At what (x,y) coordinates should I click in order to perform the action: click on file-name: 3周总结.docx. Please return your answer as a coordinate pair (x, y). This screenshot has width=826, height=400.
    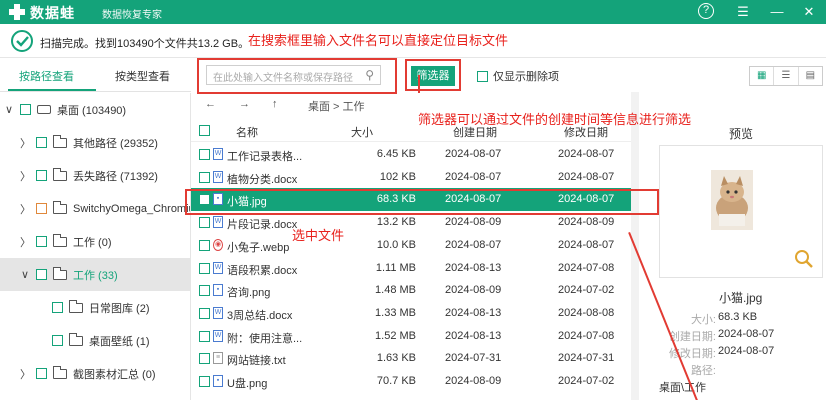
    Looking at the image, I should click on (260, 315).